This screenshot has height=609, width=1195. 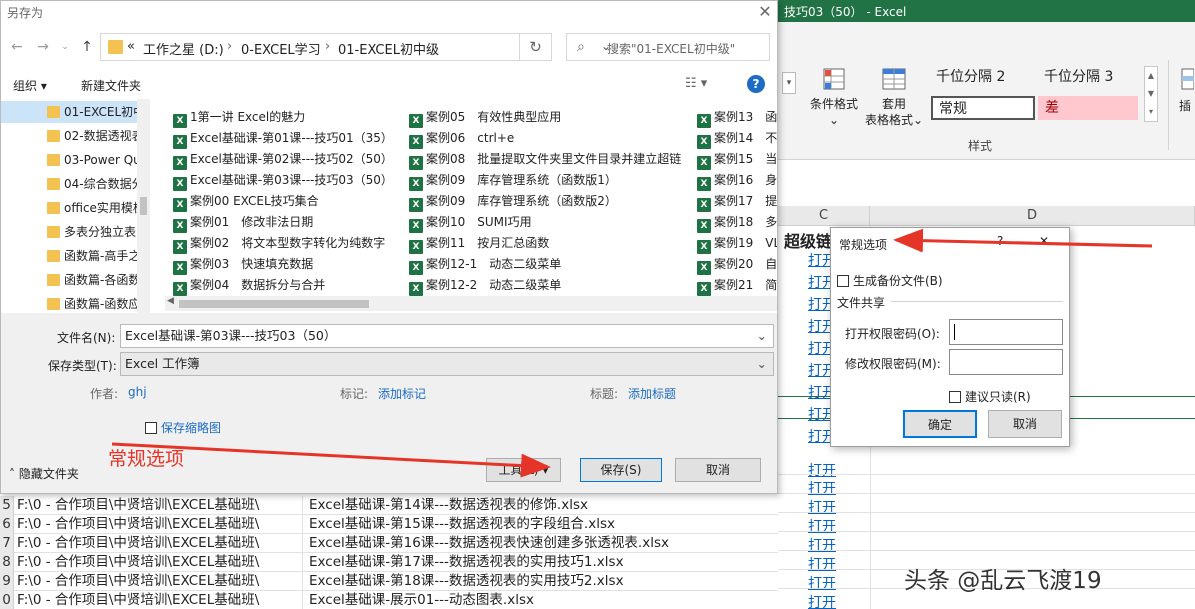 I want to click on list-item: X 案例02 将文本型数字转化为纯数字, so click(x=279, y=243).